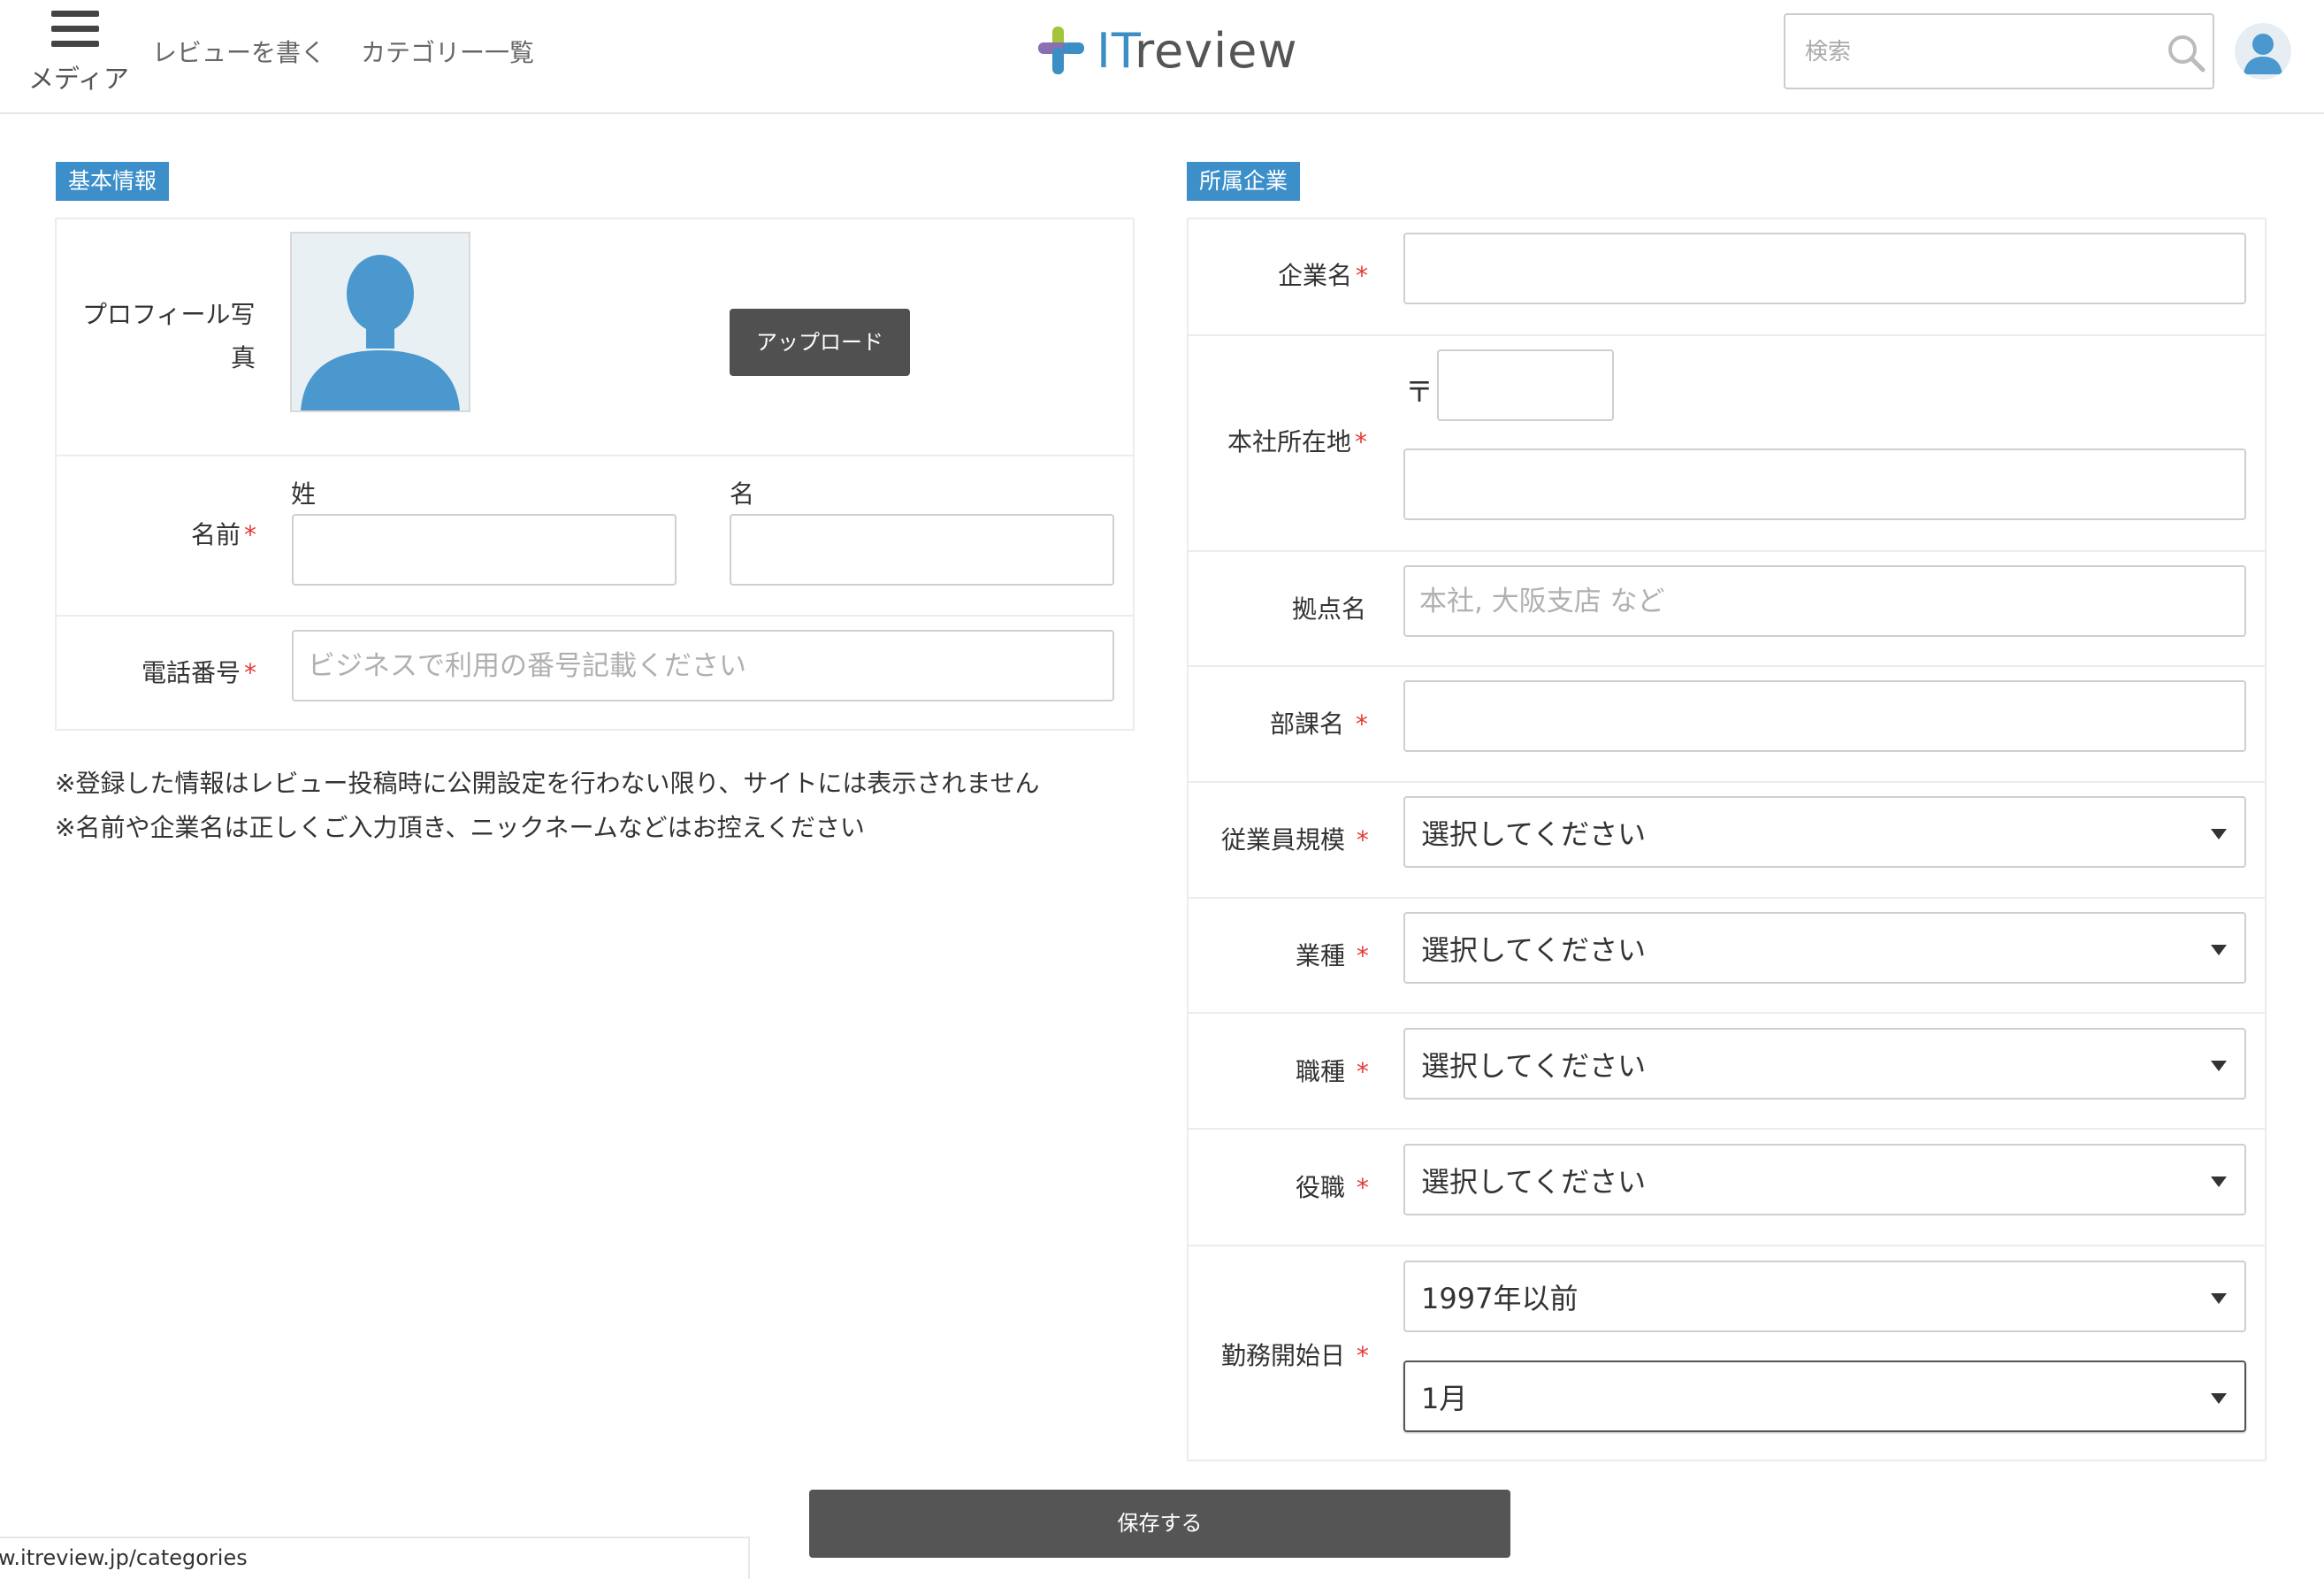 The width and height of the screenshot is (2324, 1579). I want to click on start-year-select: 1997年以前, so click(1824, 1297).